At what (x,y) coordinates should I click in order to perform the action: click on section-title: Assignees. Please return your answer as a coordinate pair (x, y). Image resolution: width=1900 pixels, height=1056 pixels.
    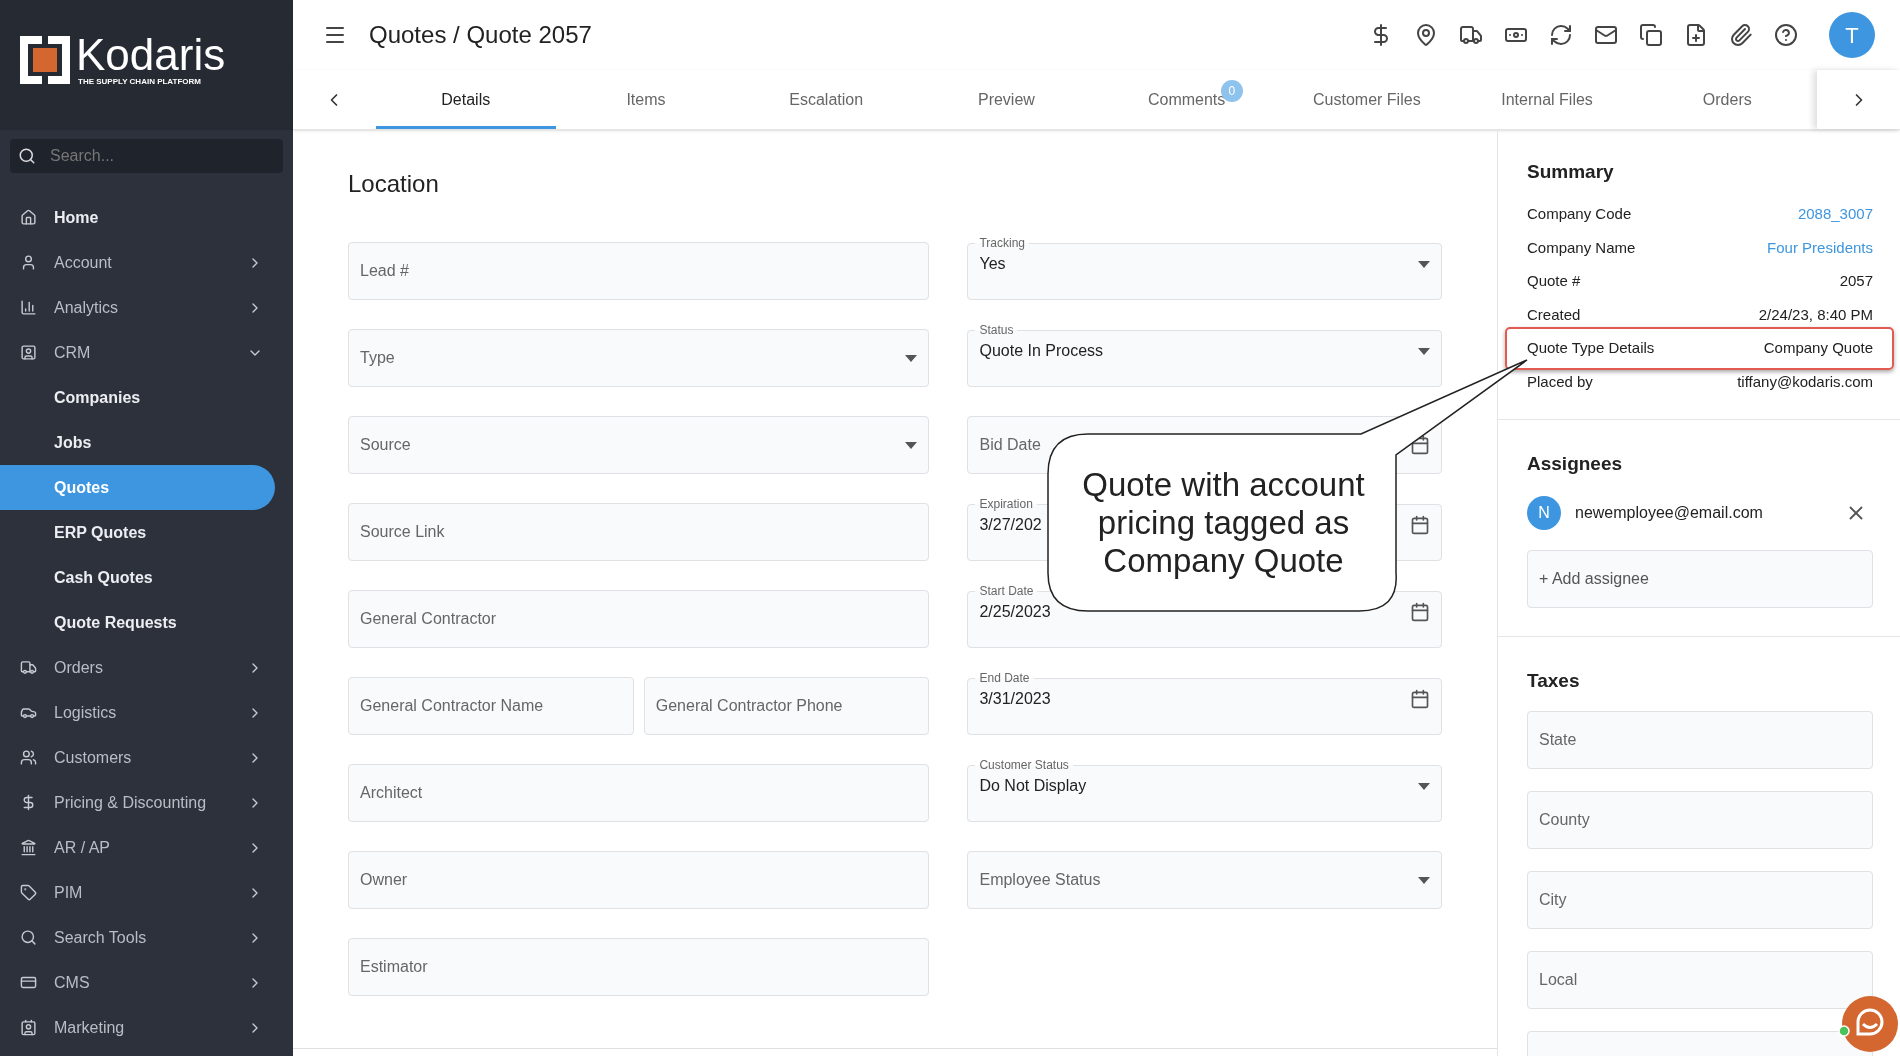
    Looking at the image, I should click on (1575, 463).